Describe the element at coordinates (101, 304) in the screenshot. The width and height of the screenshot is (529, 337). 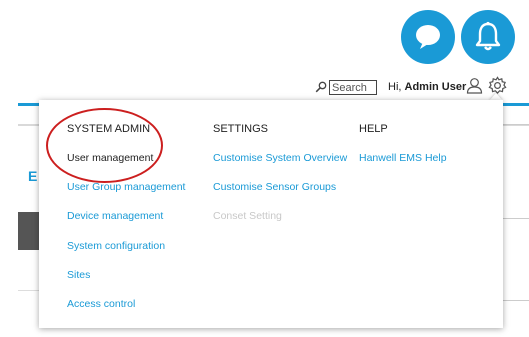
I see `menu-item-access-control: Access control` at that location.